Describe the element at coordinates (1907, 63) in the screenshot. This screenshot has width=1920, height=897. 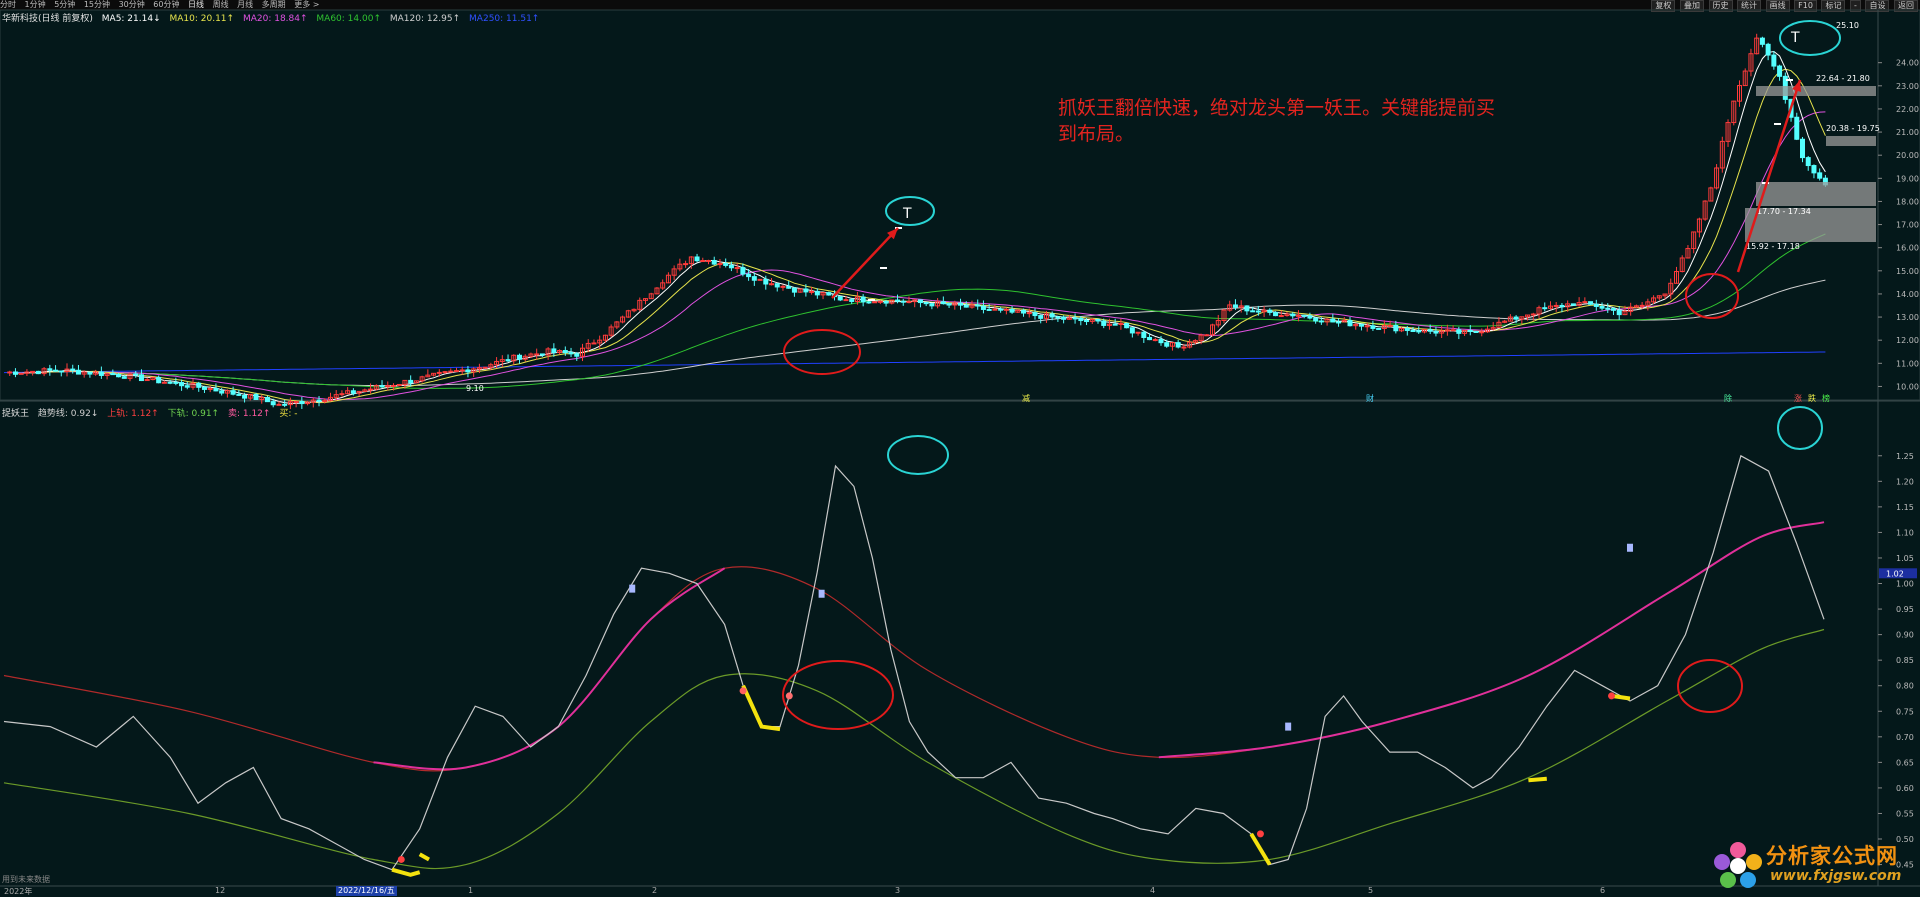
I see `main-y-tick-label: 24.00` at that location.